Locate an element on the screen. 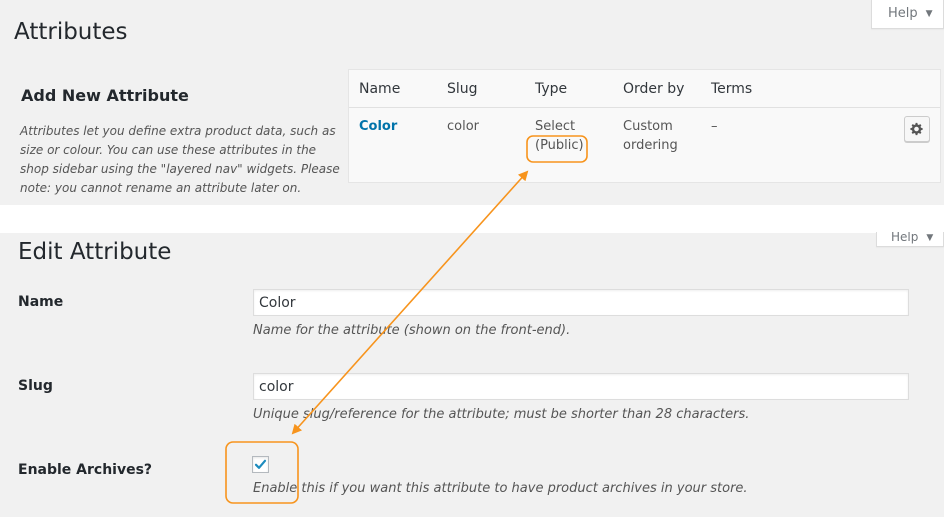 The width and height of the screenshot is (944, 517). column-header-terms: Terms is located at coordinates (731, 89).